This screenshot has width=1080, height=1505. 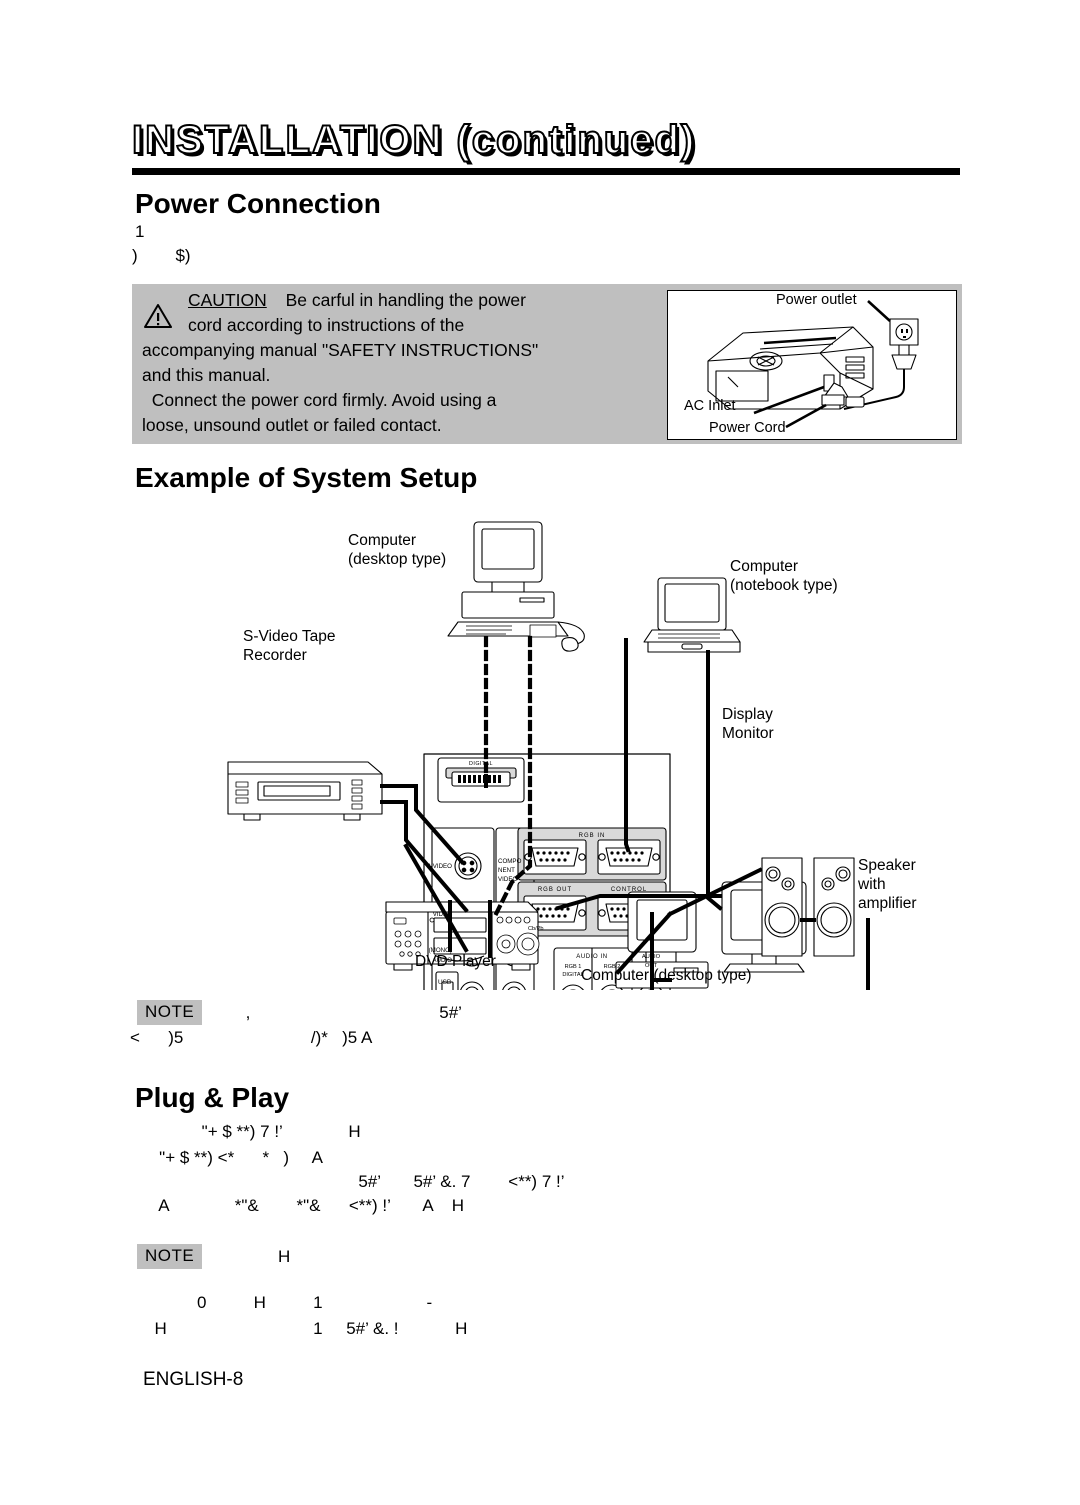 I want to click on svg-text: Cb/Pb, so click(x=536, y=929).